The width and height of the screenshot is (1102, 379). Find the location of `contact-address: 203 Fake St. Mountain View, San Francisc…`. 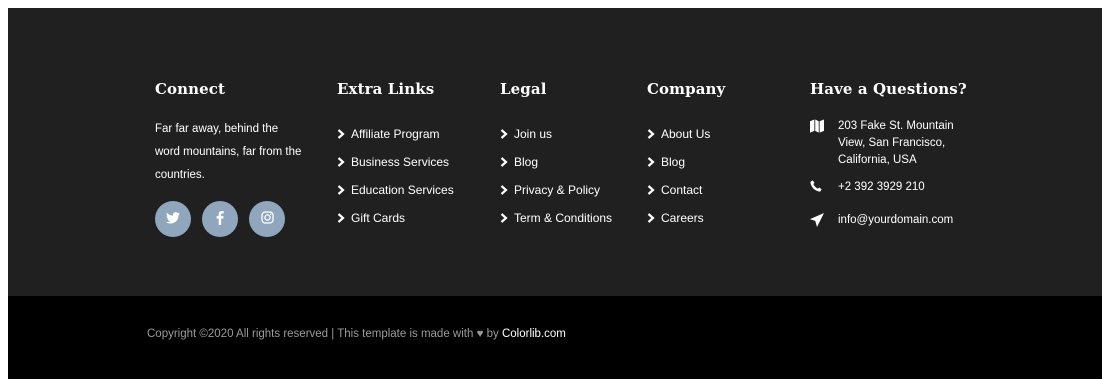

contact-address: 203 Fake St. Mountain View, San Francisc… is located at coordinates (895, 143).